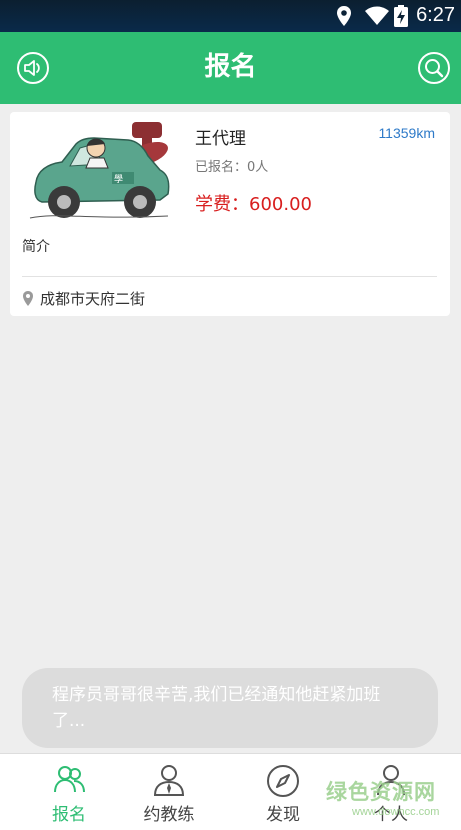 The width and height of the screenshot is (461, 830). What do you see at coordinates (229, 276) in the screenshot?
I see `card-divider` at bounding box center [229, 276].